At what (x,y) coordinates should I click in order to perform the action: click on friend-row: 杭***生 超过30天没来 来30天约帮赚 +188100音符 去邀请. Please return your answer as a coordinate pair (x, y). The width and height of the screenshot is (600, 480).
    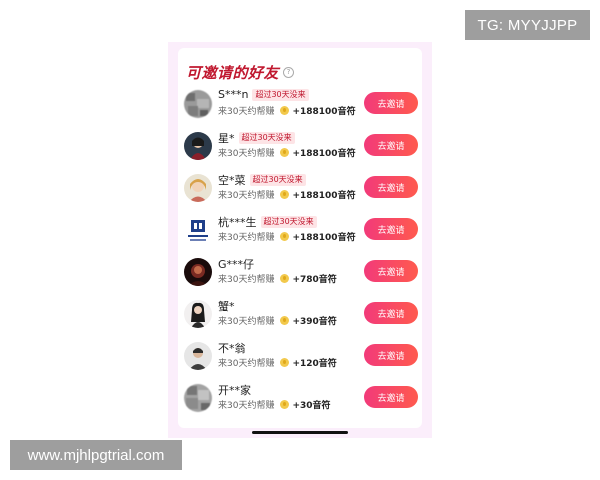
    Looking at the image, I should click on (301, 232).